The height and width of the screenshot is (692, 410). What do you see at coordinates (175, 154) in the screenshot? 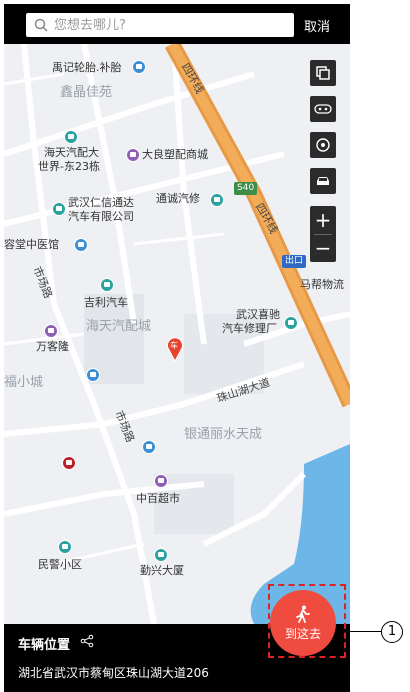
I see `poi-label: 大良塑配商城` at bounding box center [175, 154].